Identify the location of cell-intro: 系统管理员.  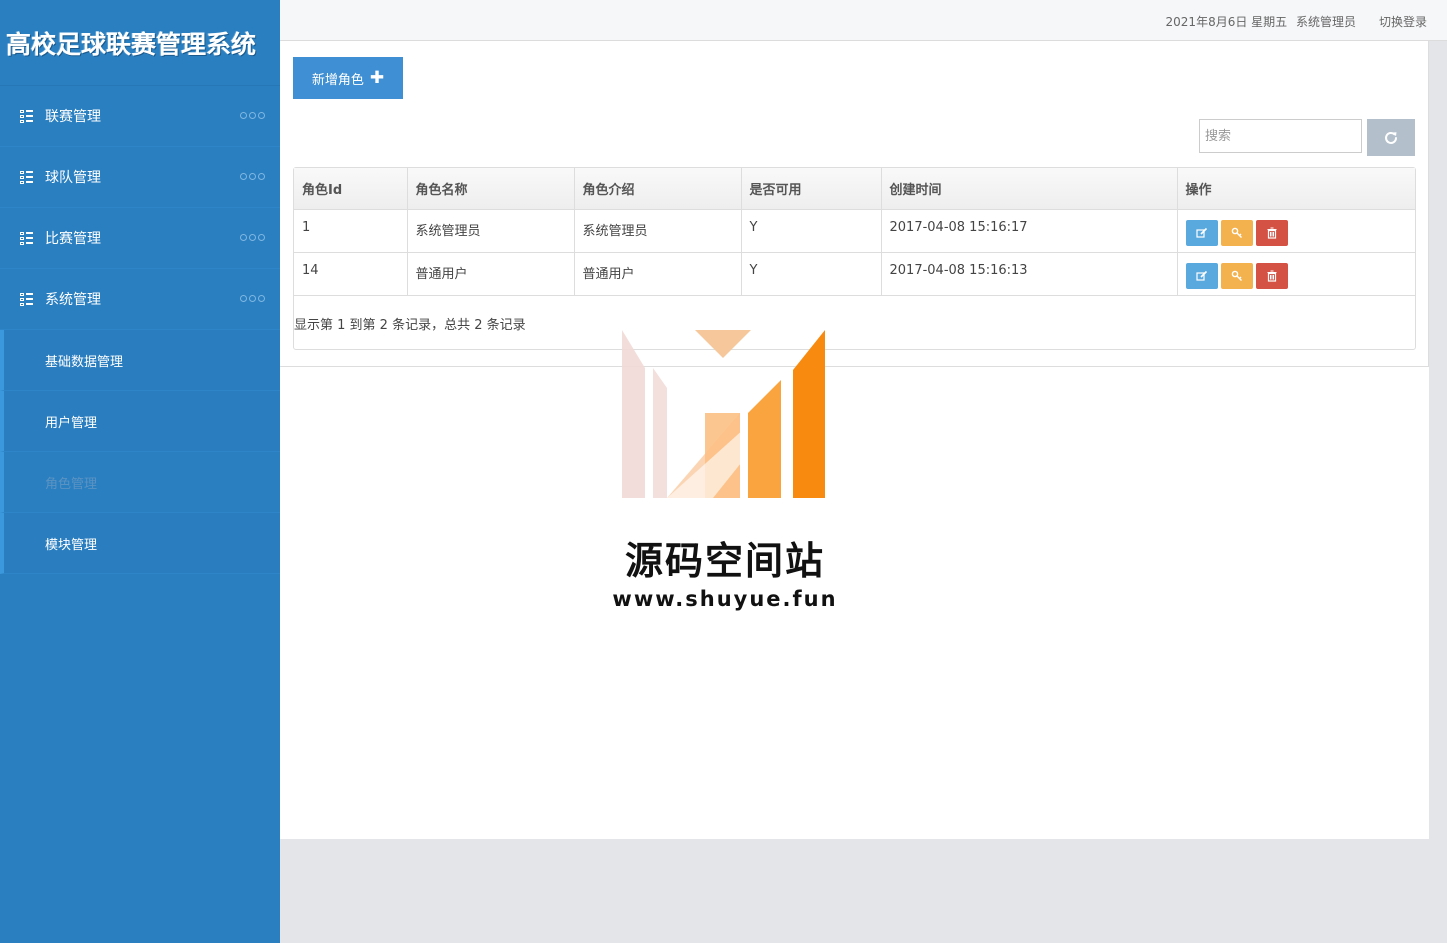
(658, 231).